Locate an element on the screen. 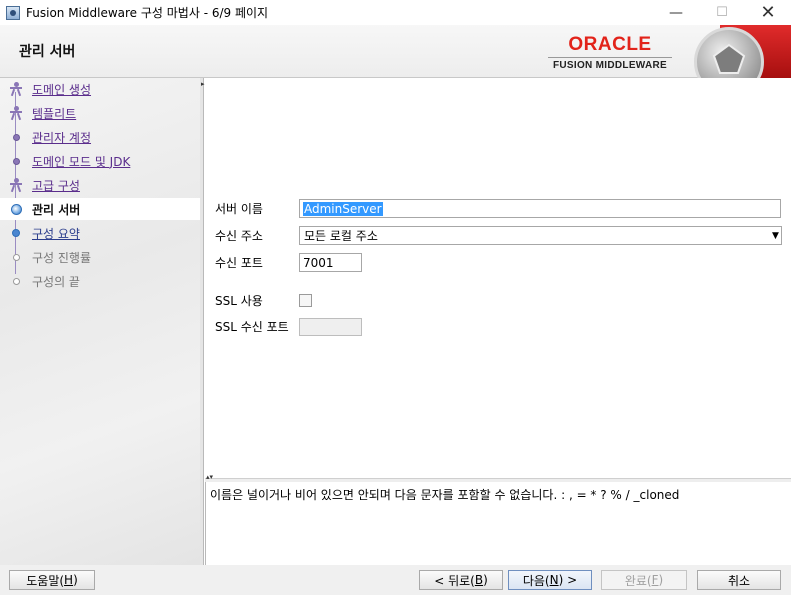 The width and height of the screenshot is (791, 595). next-mnemonic: N is located at coordinates (554, 580).